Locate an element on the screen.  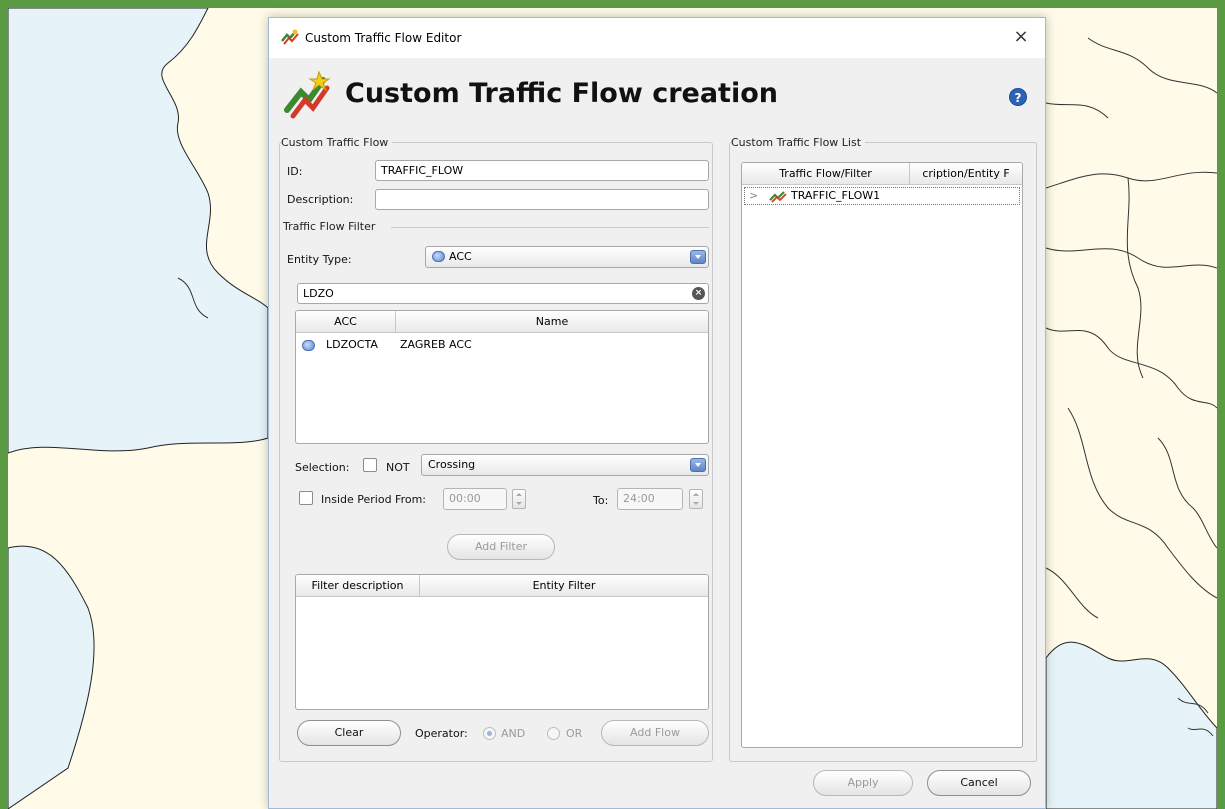
cancel-button: Cancel is located at coordinates (979, 783).